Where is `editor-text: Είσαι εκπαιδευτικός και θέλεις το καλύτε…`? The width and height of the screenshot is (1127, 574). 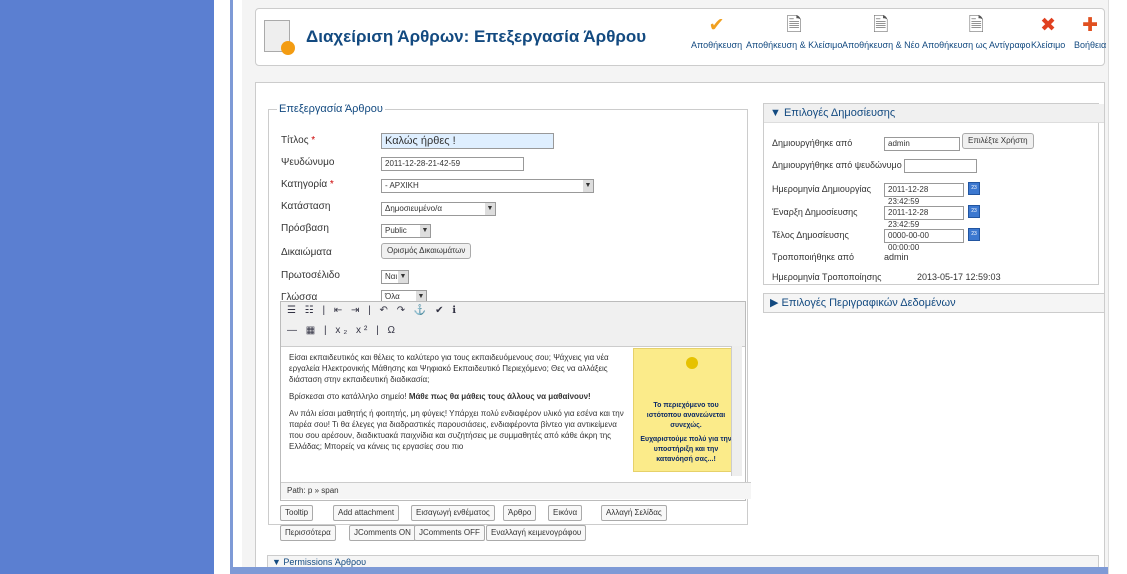
editor-text: Είσαι εκπαιδευτικός και θέλεις το καλύτε… is located at coordinates (459, 405).